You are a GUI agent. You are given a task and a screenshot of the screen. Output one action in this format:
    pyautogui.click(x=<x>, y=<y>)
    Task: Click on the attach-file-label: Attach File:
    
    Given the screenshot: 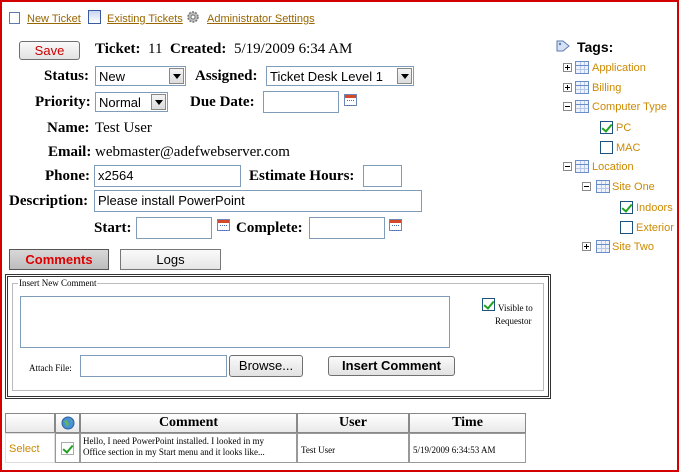 What is the action you would take?
    pyautogui.click(x=50, y=368)
    